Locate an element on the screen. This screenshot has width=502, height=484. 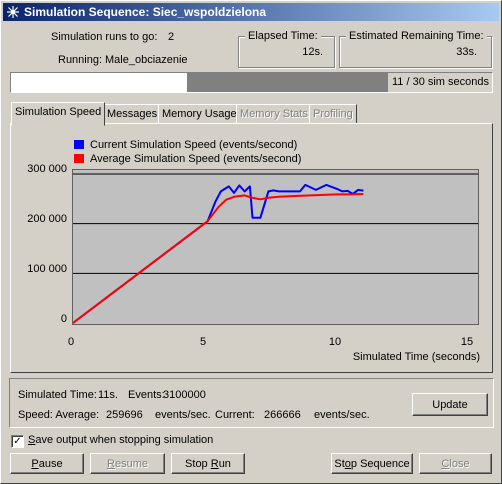
speed-current-value: 266666 is located at coordinates (282, 415).